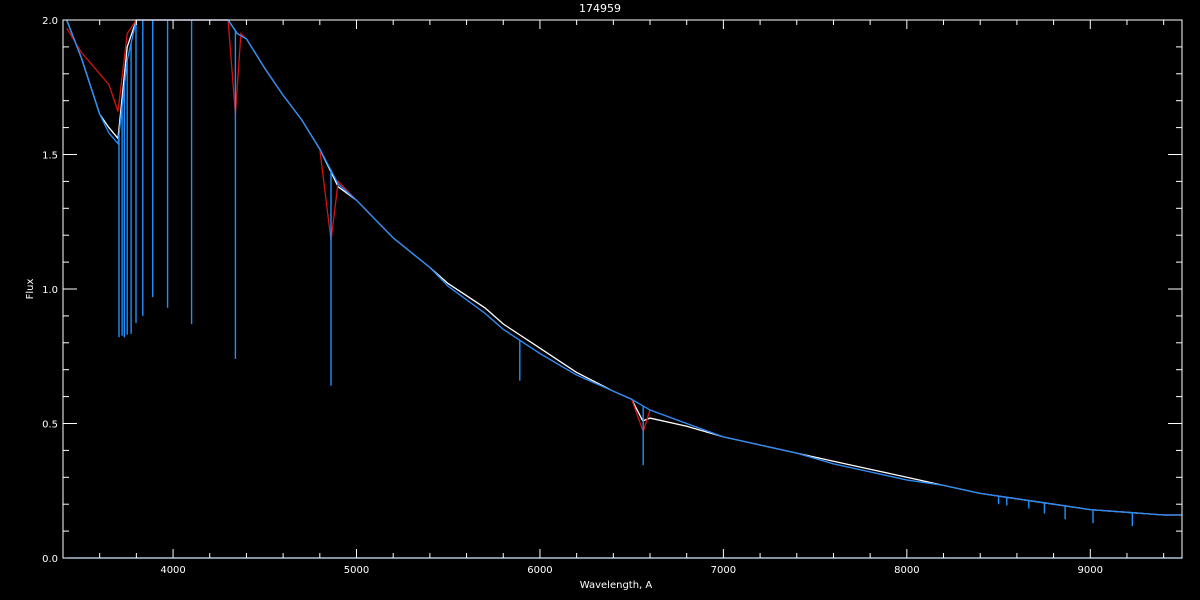  What do you see at coordinates (1090, 570) in the screenshot?
I see `x-tick-label: 9000` at bounding box center [1090, 570].